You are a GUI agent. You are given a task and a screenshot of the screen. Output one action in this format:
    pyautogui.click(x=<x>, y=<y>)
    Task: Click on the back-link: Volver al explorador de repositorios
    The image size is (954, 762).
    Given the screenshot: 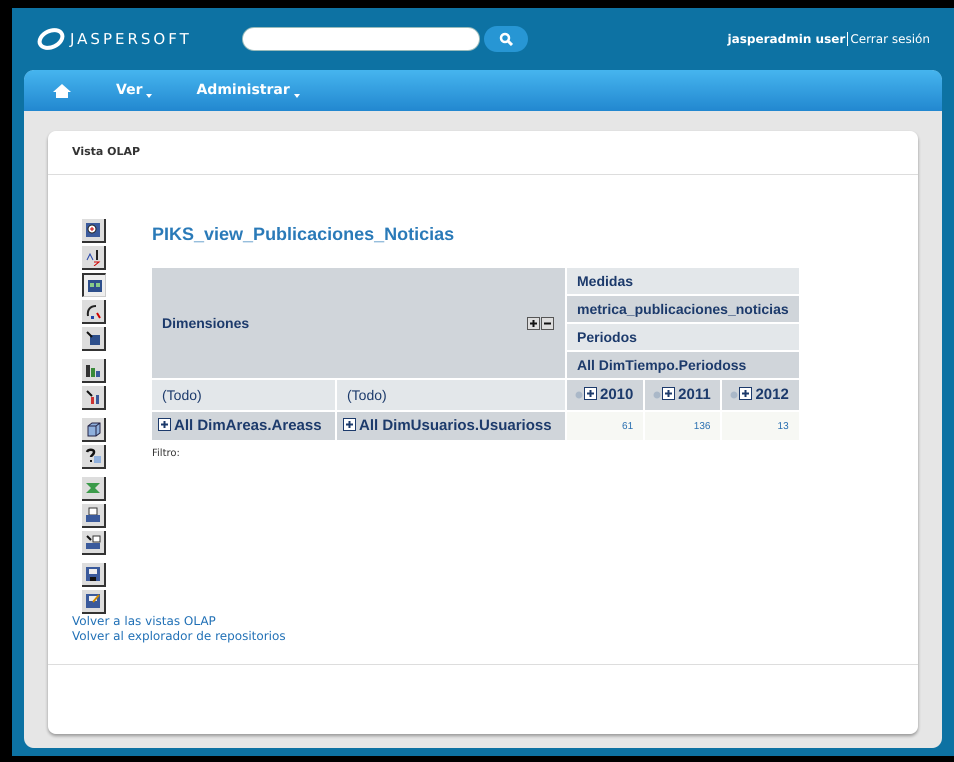 What is the action you would take?
    pyautogui.click(x=179, y=636)
    